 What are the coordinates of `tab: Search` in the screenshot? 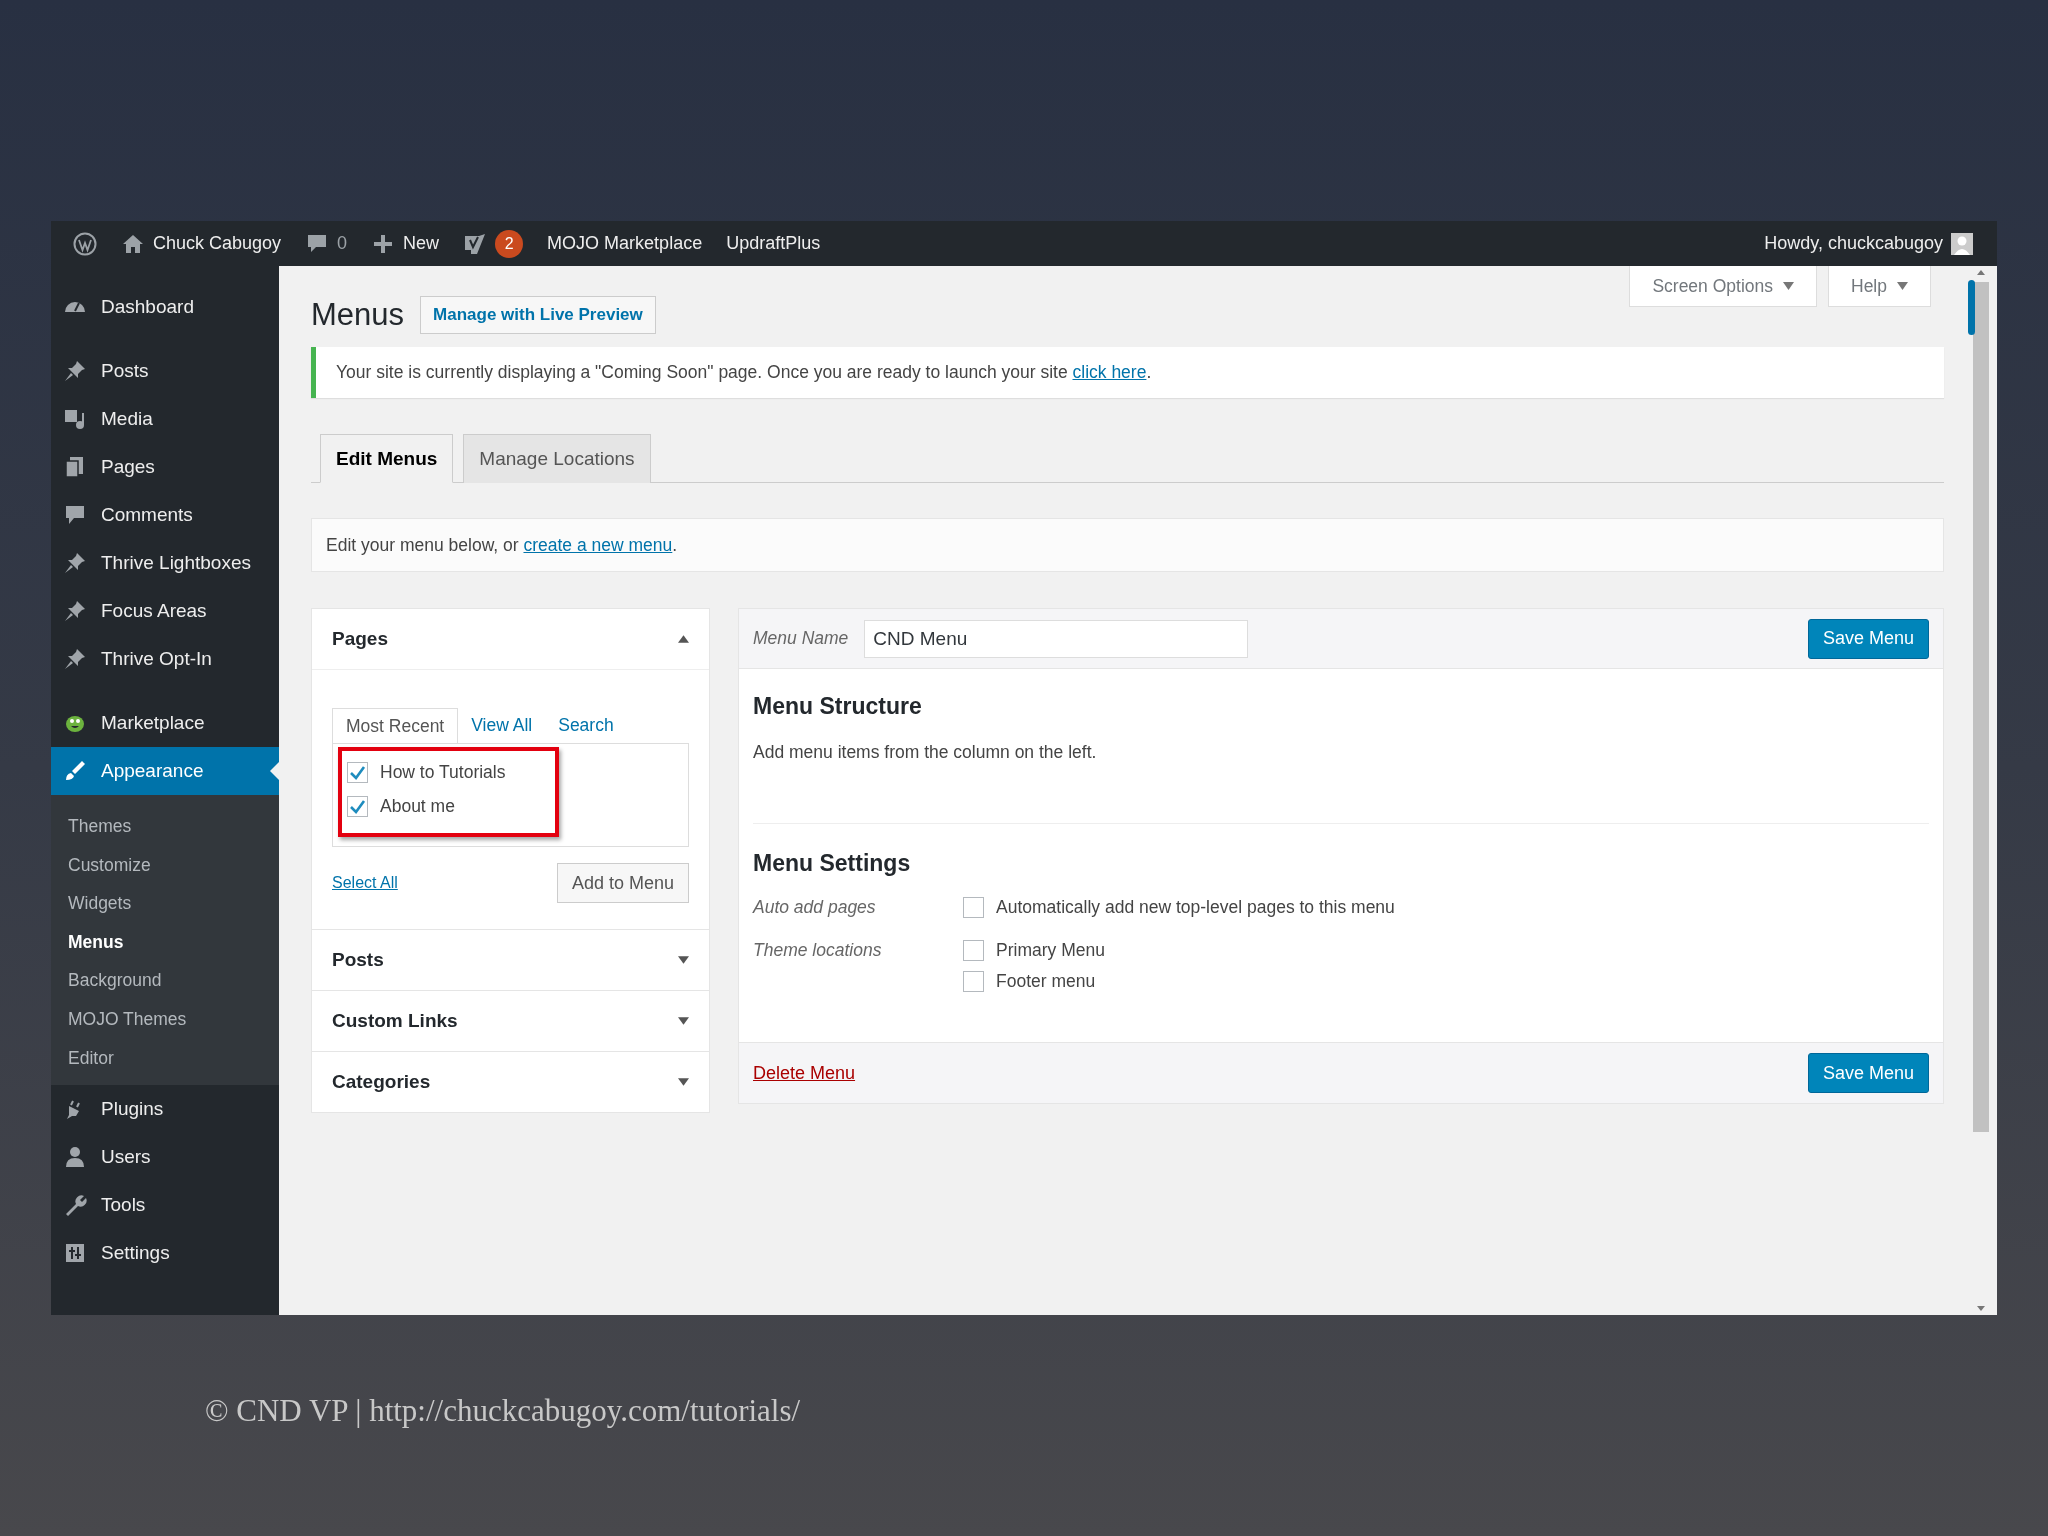 It's located at (586, 725).